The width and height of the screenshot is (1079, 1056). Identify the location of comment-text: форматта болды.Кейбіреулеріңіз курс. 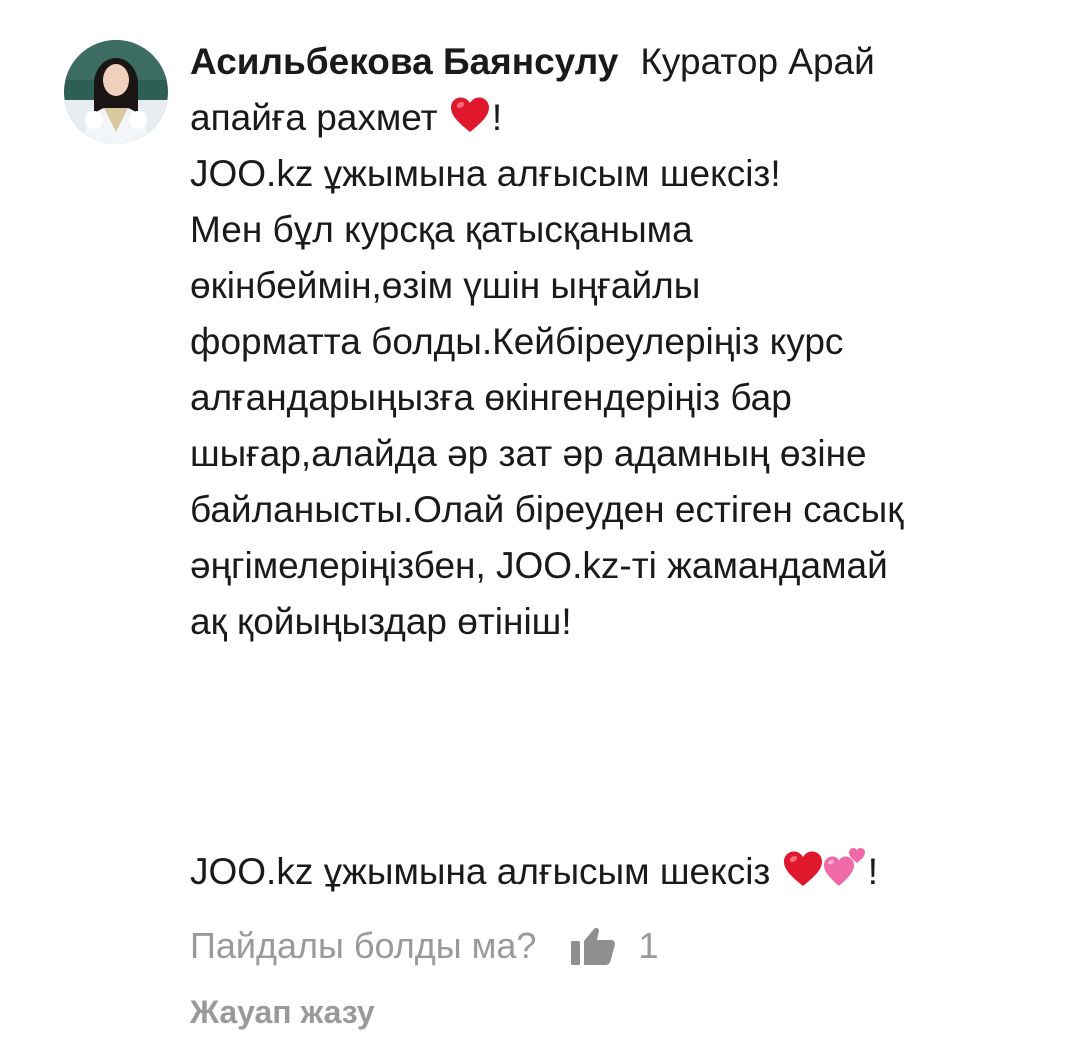
(517, 341).